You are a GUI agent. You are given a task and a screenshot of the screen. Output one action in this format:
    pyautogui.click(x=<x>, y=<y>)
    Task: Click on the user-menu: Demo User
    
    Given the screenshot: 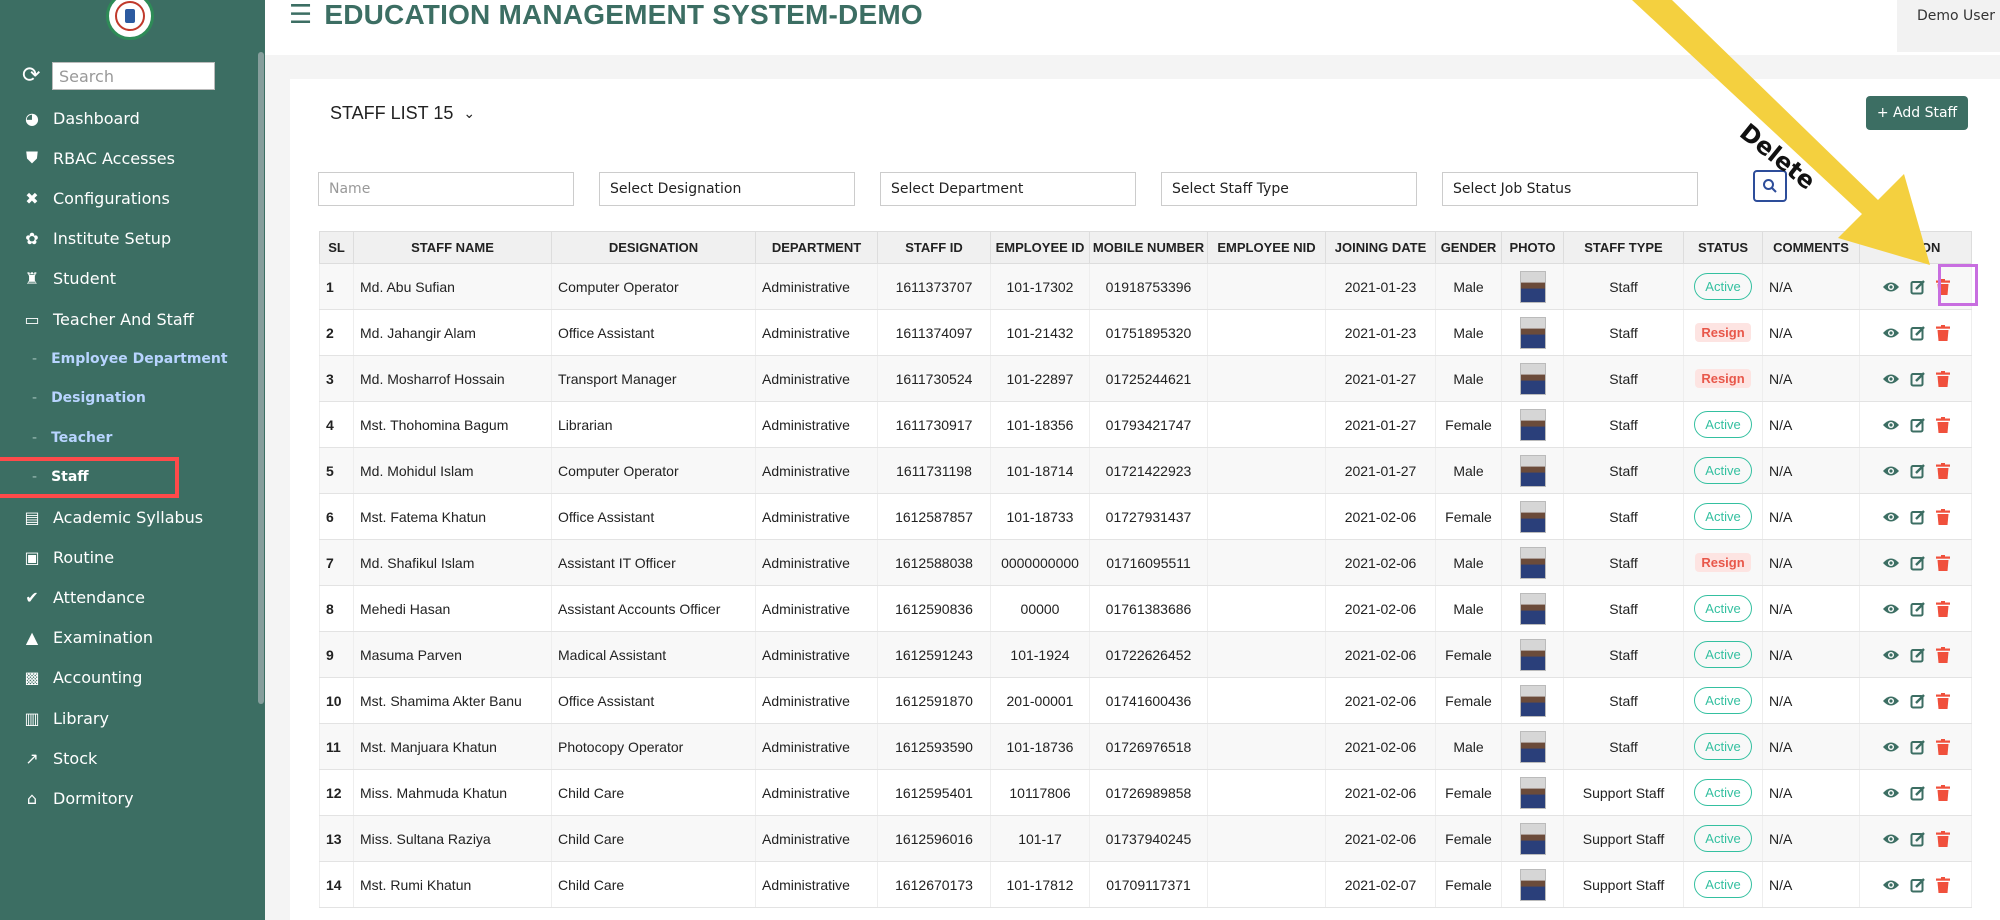 What is the action you would take?
    pyautogui.click(x=1948, y=26)
    